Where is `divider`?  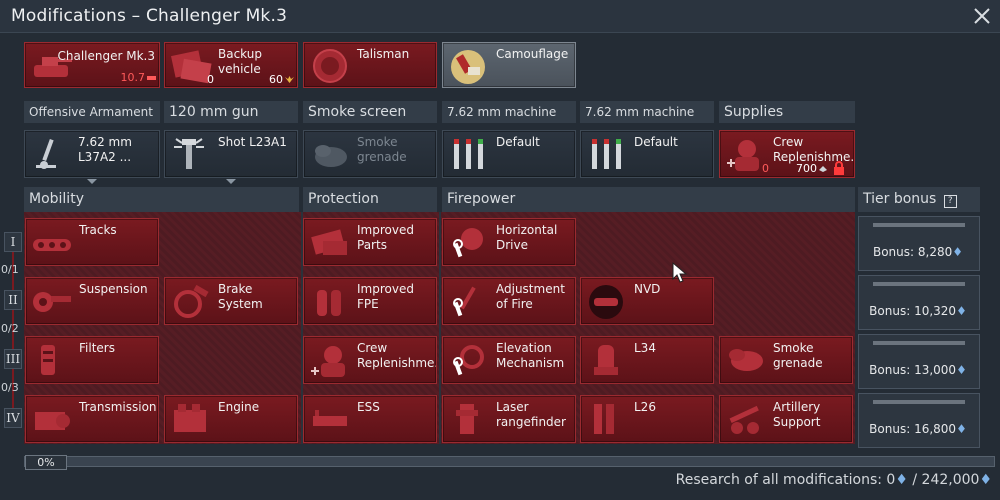 divider is located at coordinates (440, 328).